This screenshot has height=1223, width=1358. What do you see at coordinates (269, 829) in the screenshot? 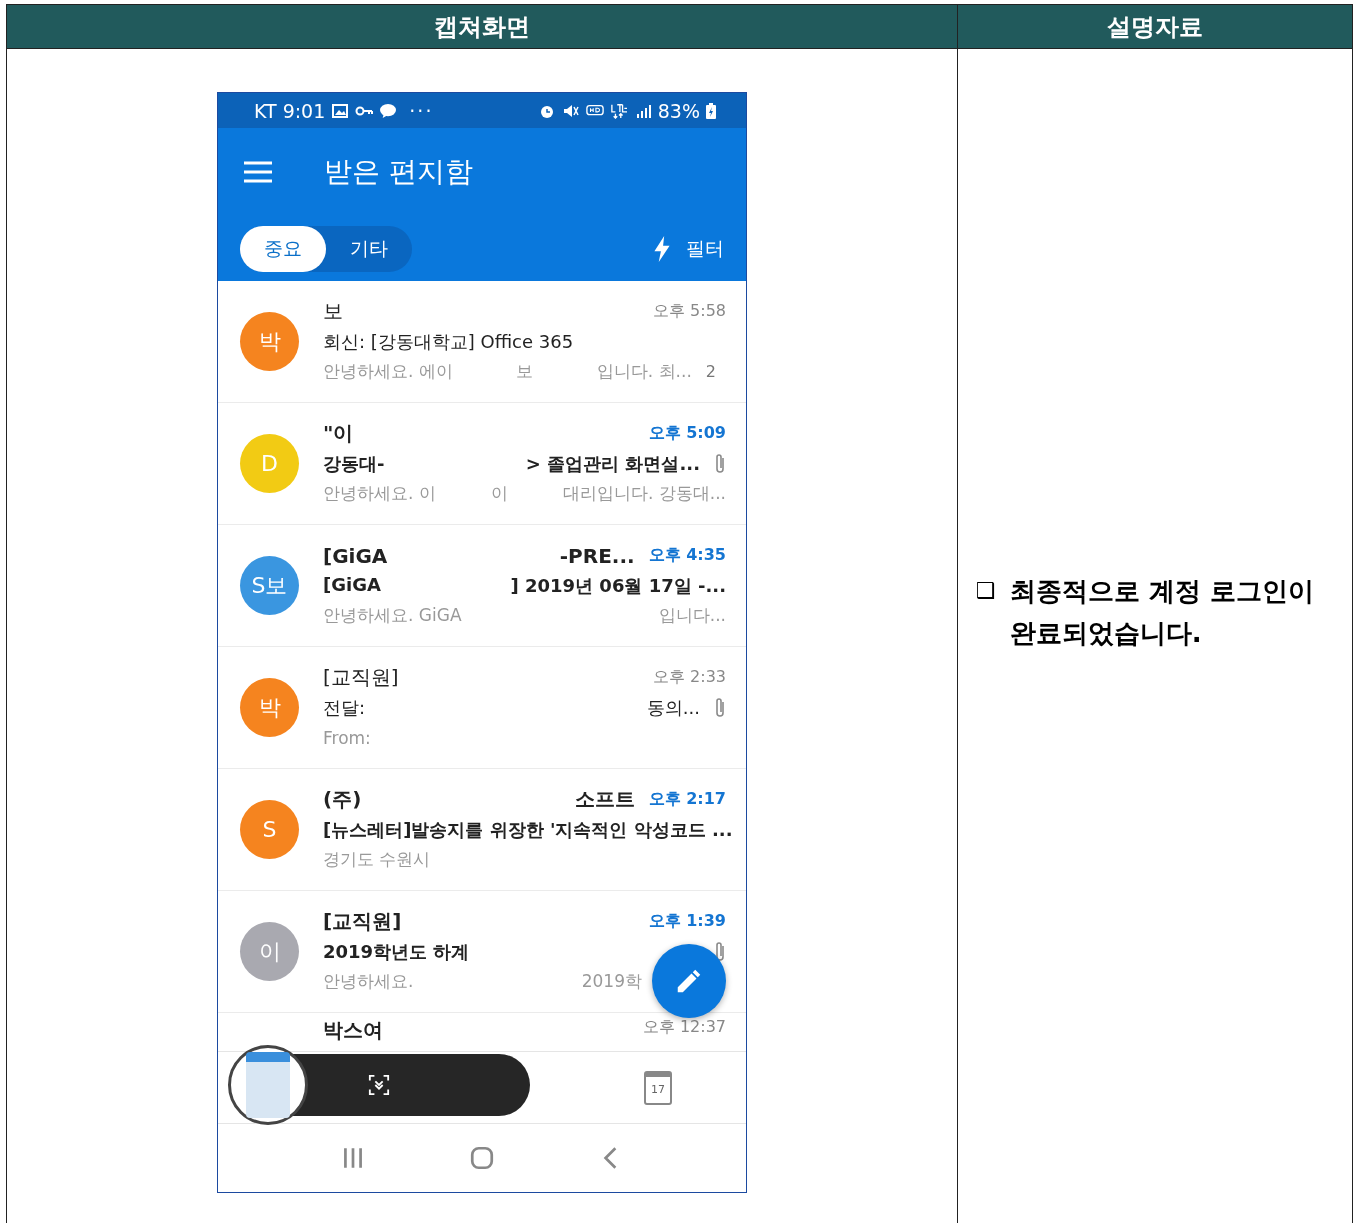
I see `avatar: S` at bounding box center [269, 829].